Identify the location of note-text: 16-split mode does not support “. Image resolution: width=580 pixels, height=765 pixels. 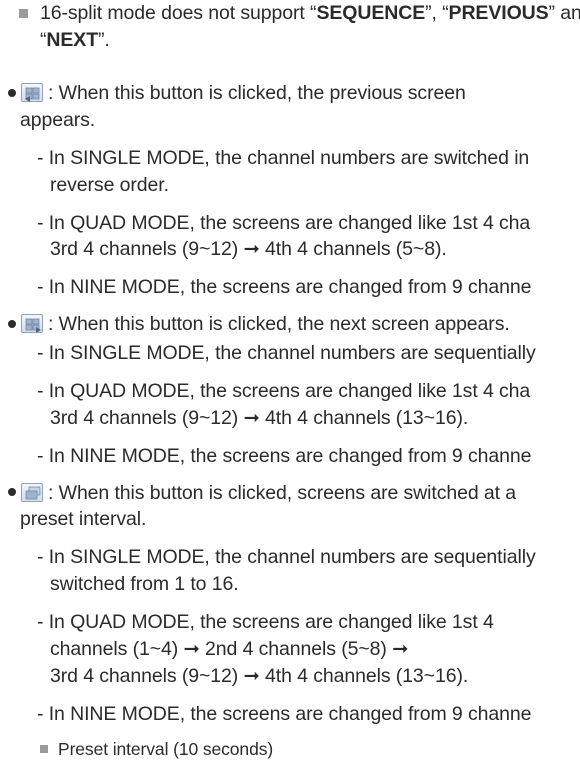
(178, 12).